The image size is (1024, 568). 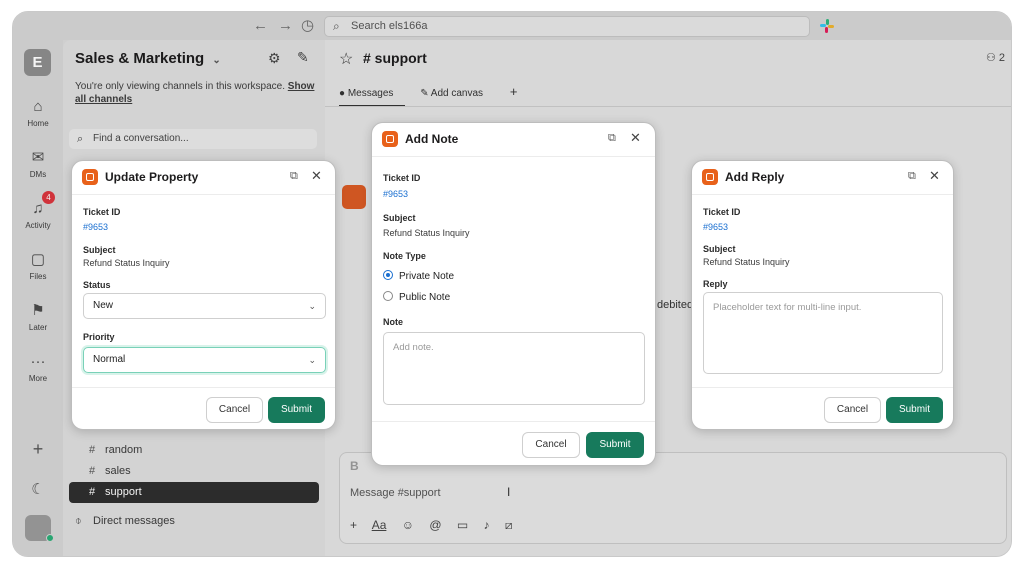 What do you see at coordinates (103, 305) in the screenshot?
I see `status-selected-value: New` at bounding box center [103, 305].